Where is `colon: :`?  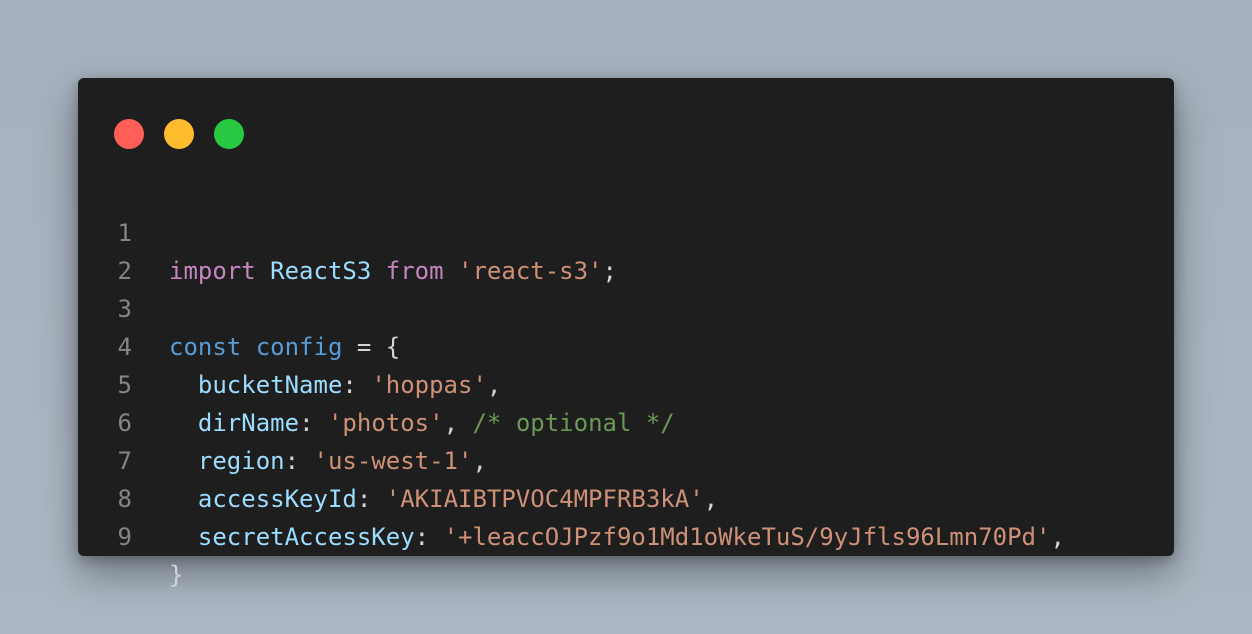
colon: : is located at coordinates (422, 537).